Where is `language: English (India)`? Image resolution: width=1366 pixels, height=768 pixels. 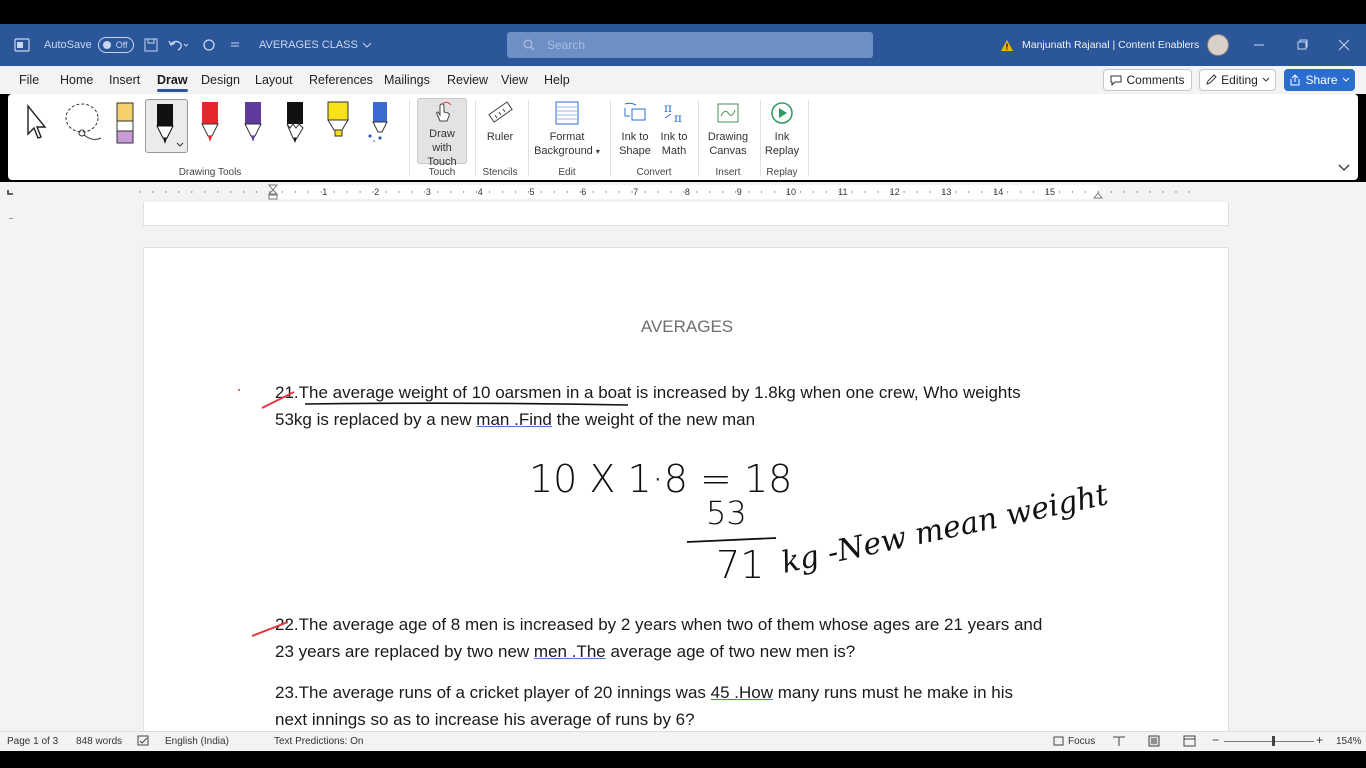
language: English (India) is located at coordinates (197, 741).